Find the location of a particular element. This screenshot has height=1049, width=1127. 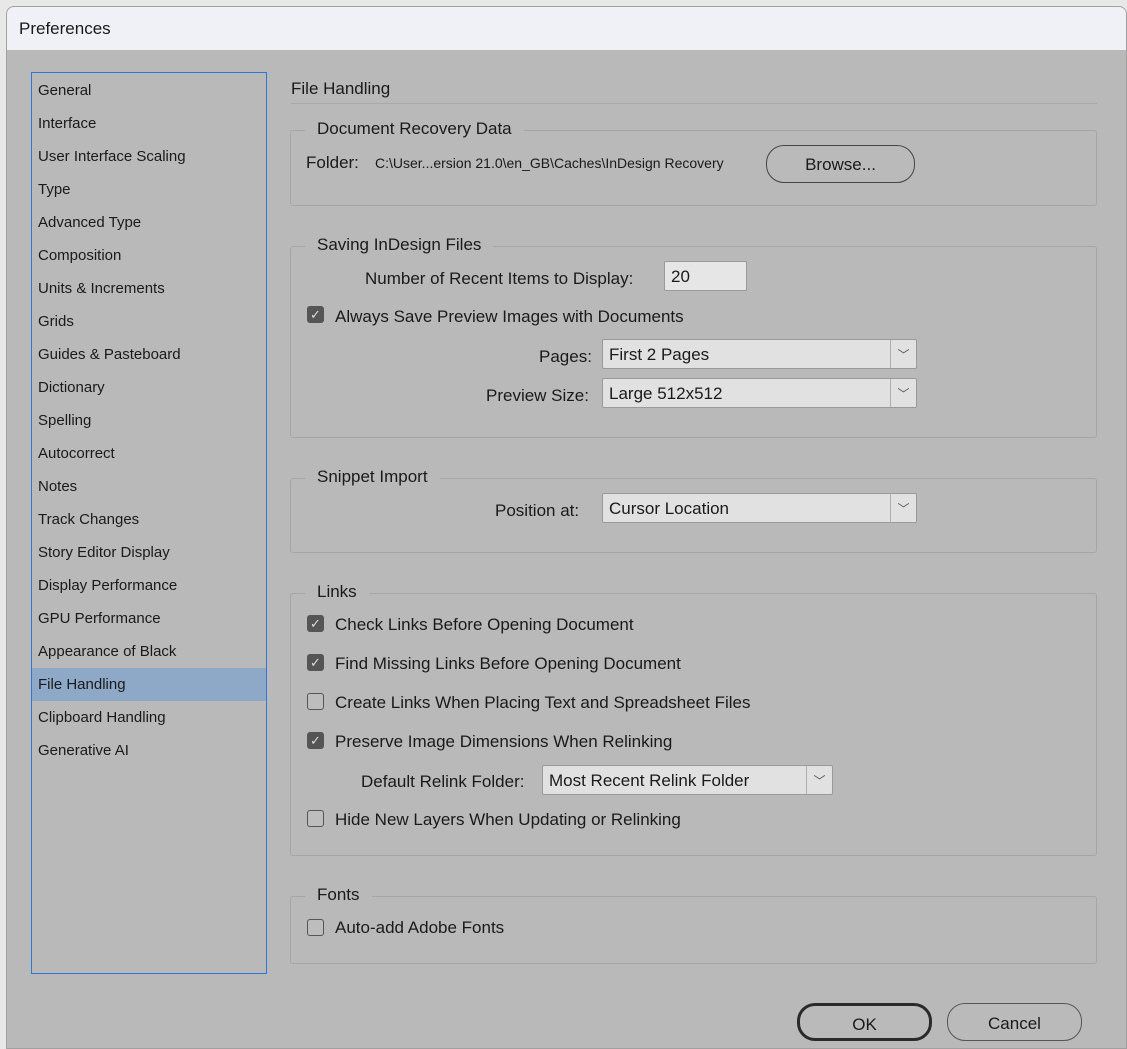

position-label: Position at: is located at coordinates (537, 510).